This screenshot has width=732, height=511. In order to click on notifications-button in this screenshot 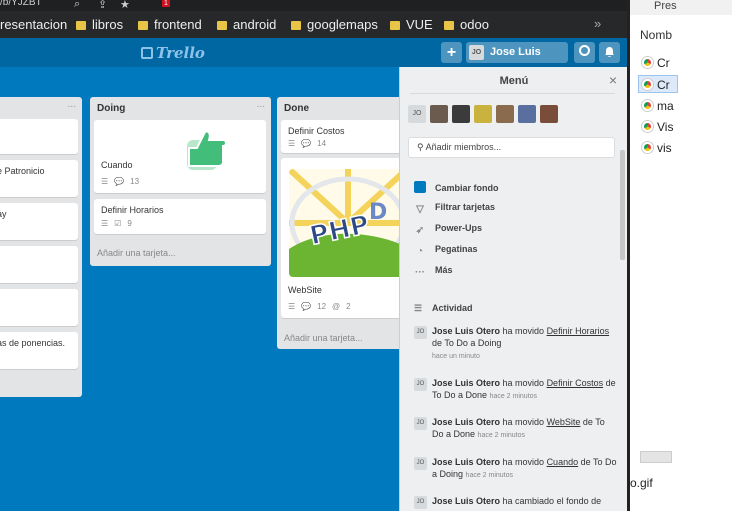, I will do `click(609, 52)`.